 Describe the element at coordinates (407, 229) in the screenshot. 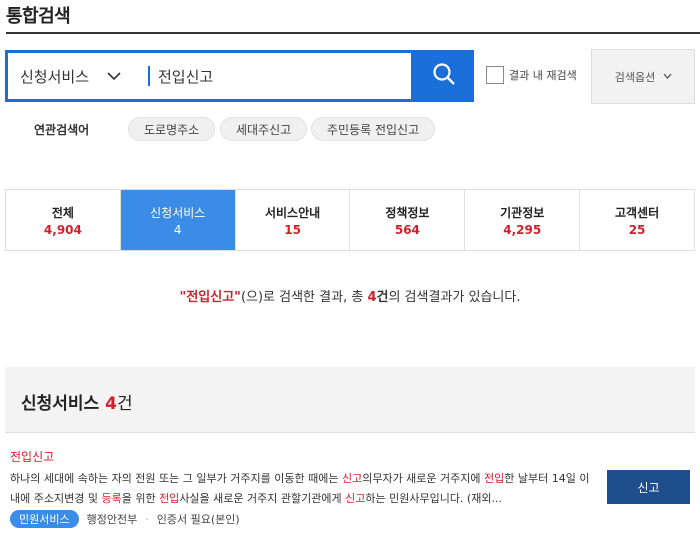

I see `tab-count: 564` at that location.